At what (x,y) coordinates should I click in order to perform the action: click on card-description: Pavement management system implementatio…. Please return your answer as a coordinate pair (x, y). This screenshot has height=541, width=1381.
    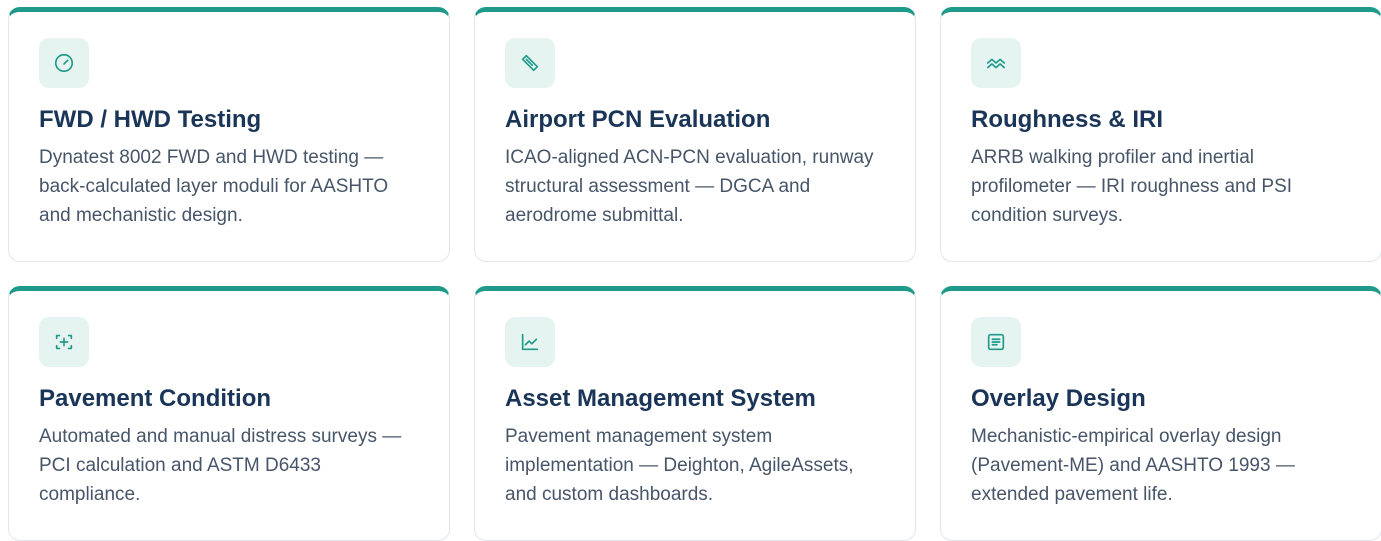
    Looking at the image, I should click on (679, 465).